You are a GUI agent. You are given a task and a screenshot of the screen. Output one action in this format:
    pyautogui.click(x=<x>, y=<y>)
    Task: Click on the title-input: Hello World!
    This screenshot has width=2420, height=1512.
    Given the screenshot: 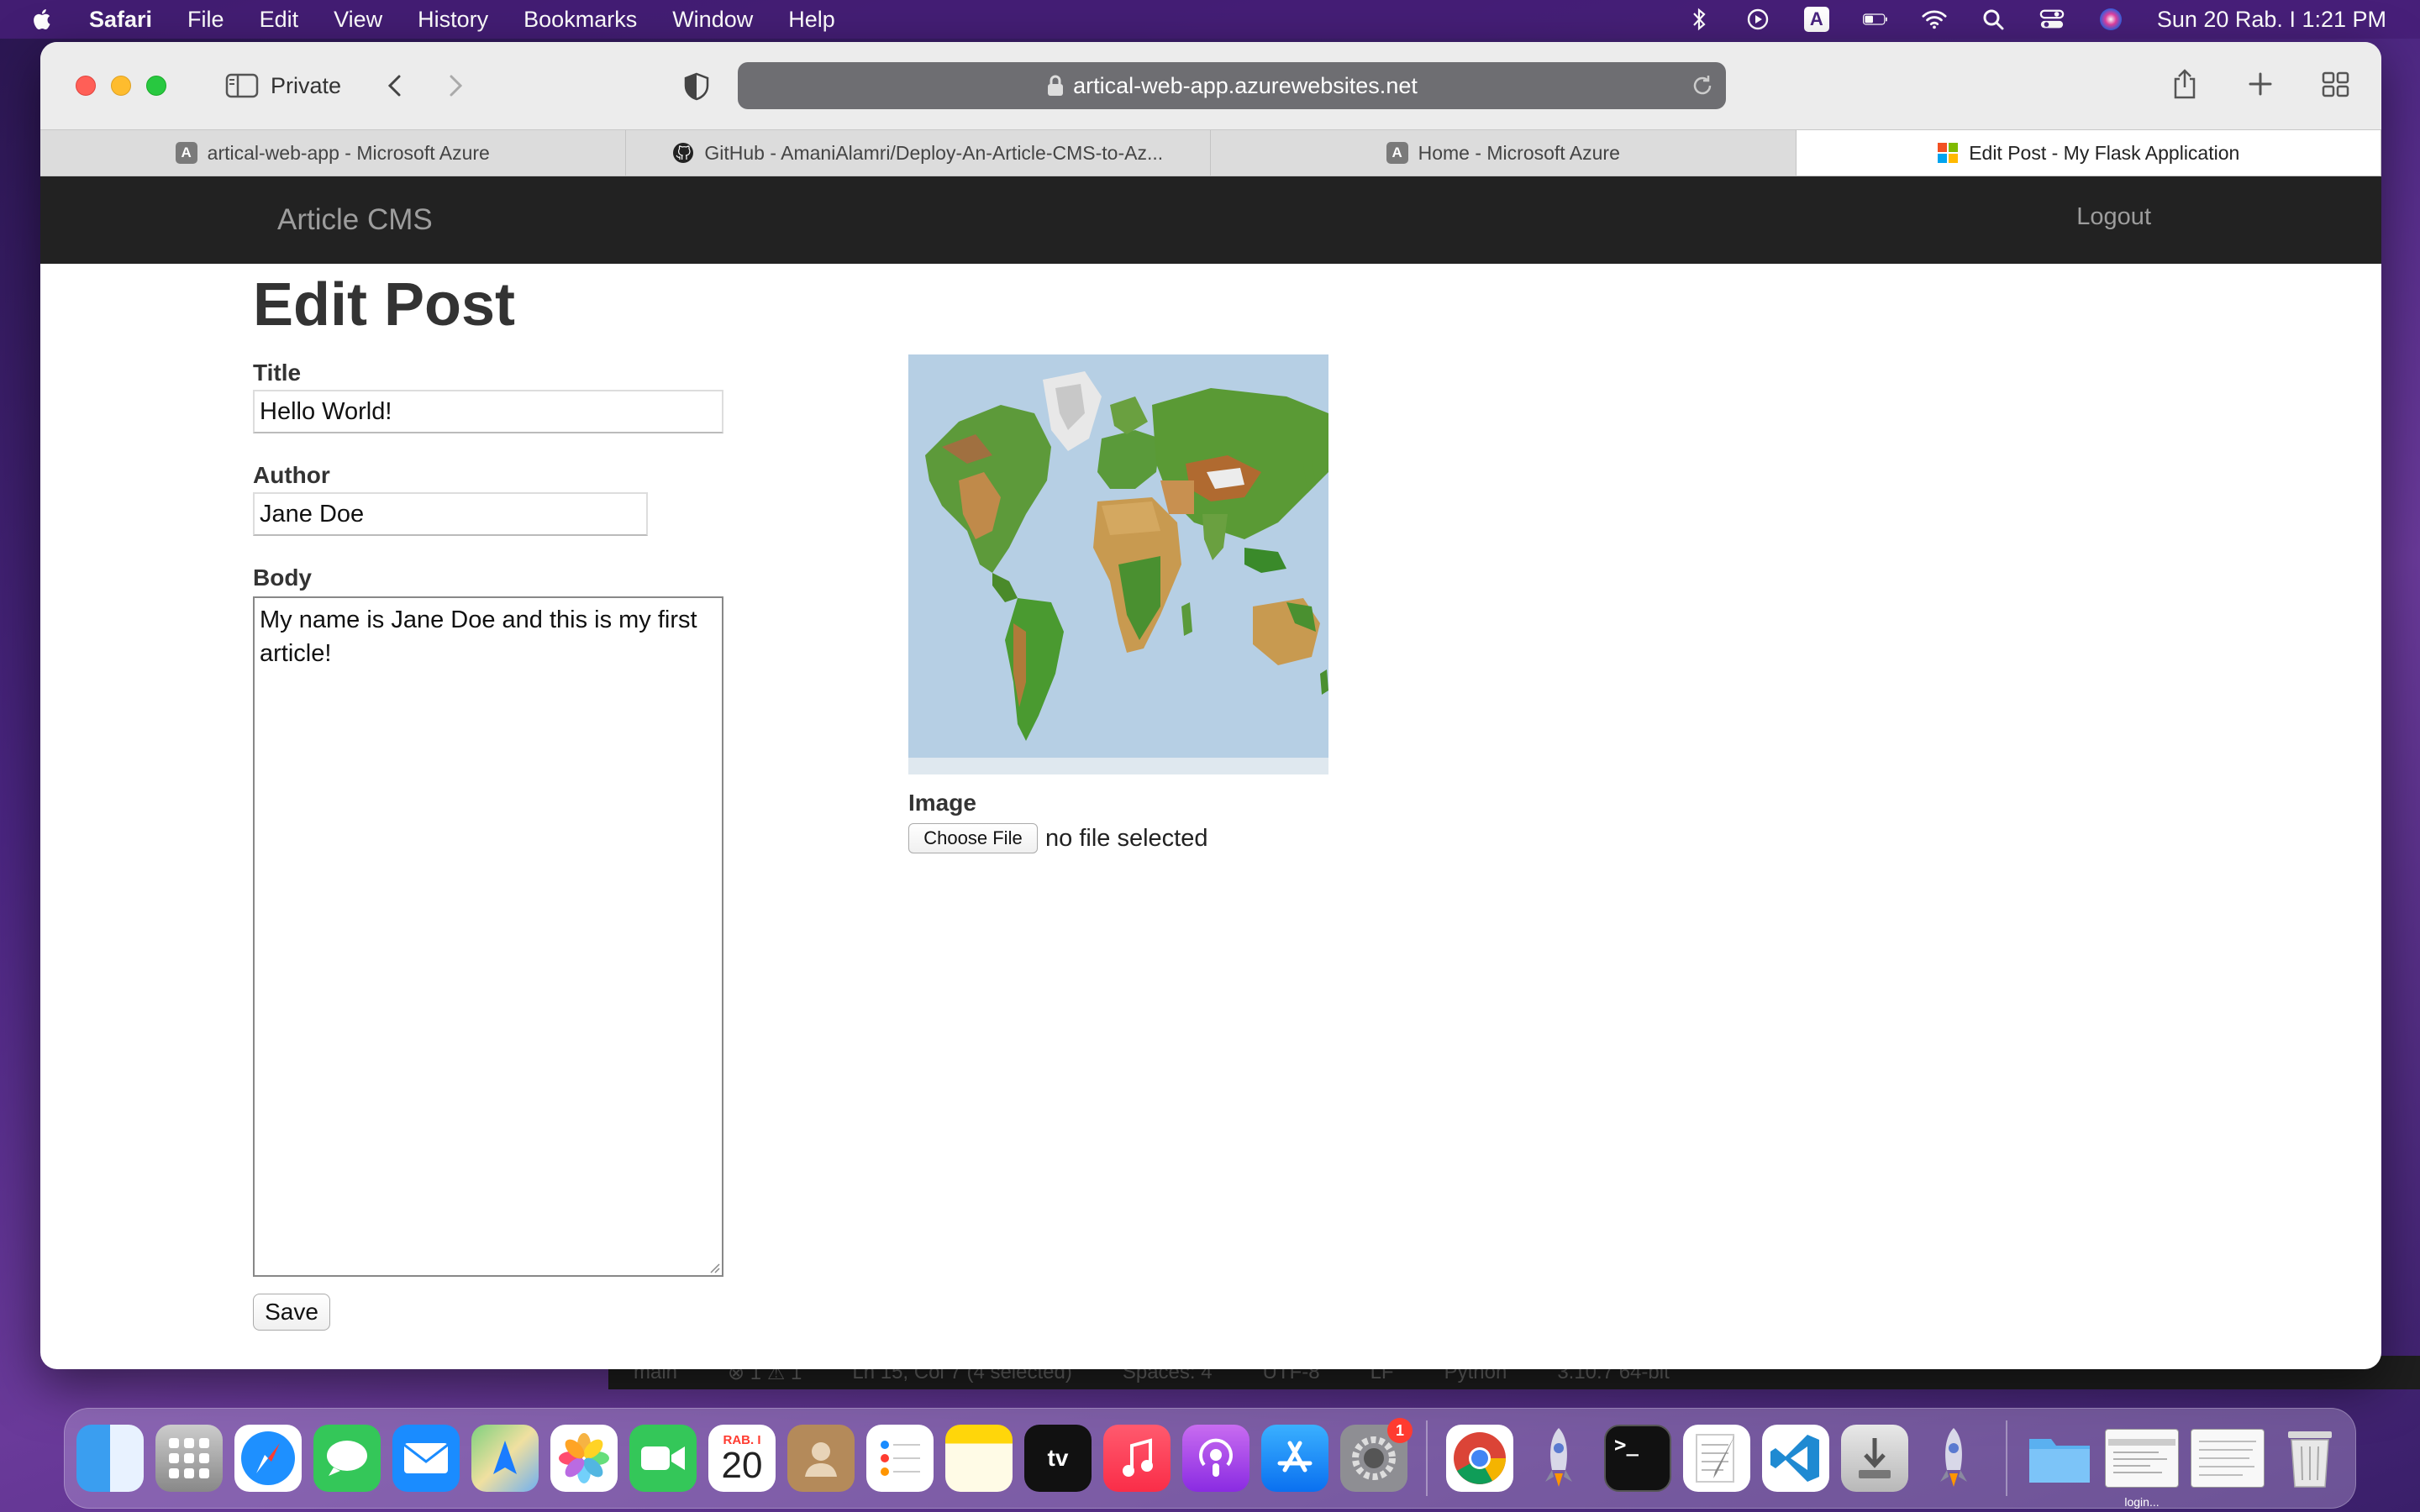 What is the action you would take?
    pyautogui.click(x=488, y=411)
    